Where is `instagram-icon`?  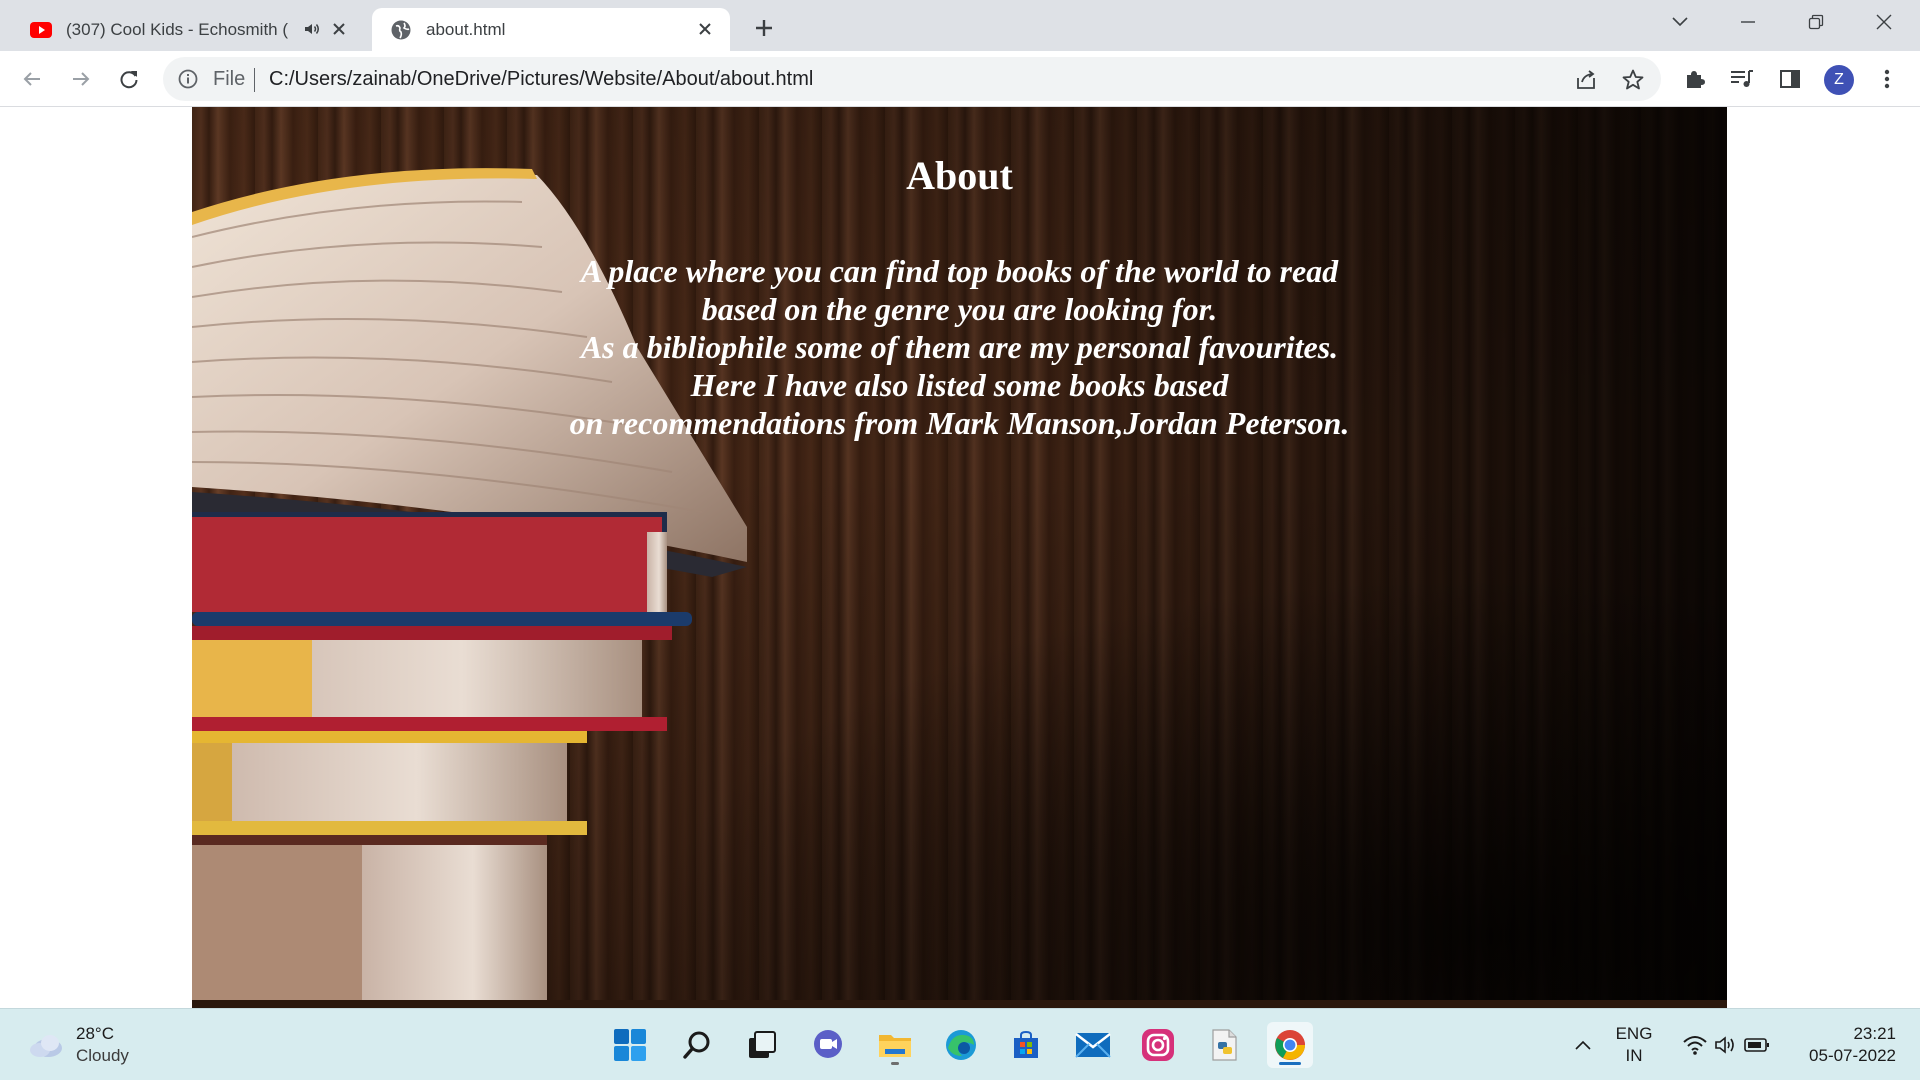 instagram-icon is located at coordinates (1158, 1045).